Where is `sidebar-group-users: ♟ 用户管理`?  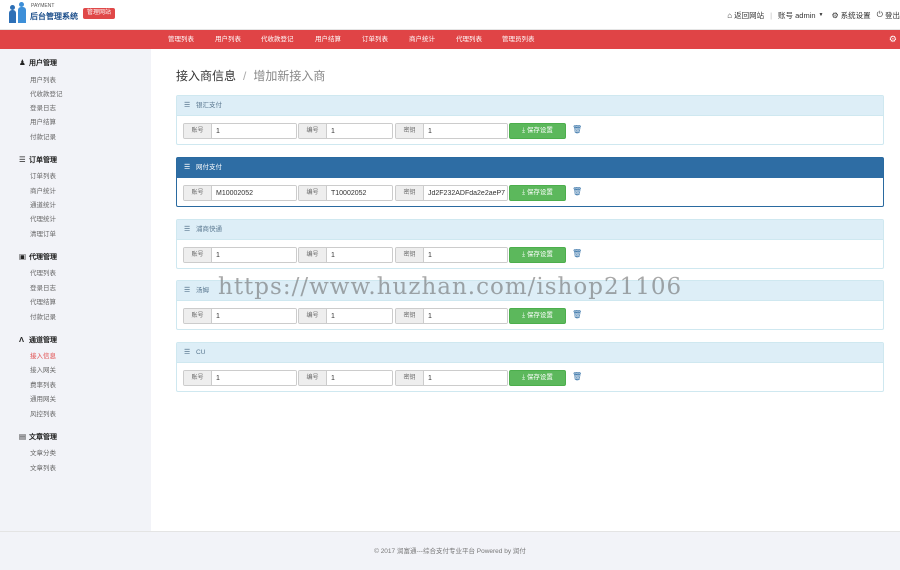 sidebar-group-users: ♟ 用户管理 is located at coordinates (38, 63).